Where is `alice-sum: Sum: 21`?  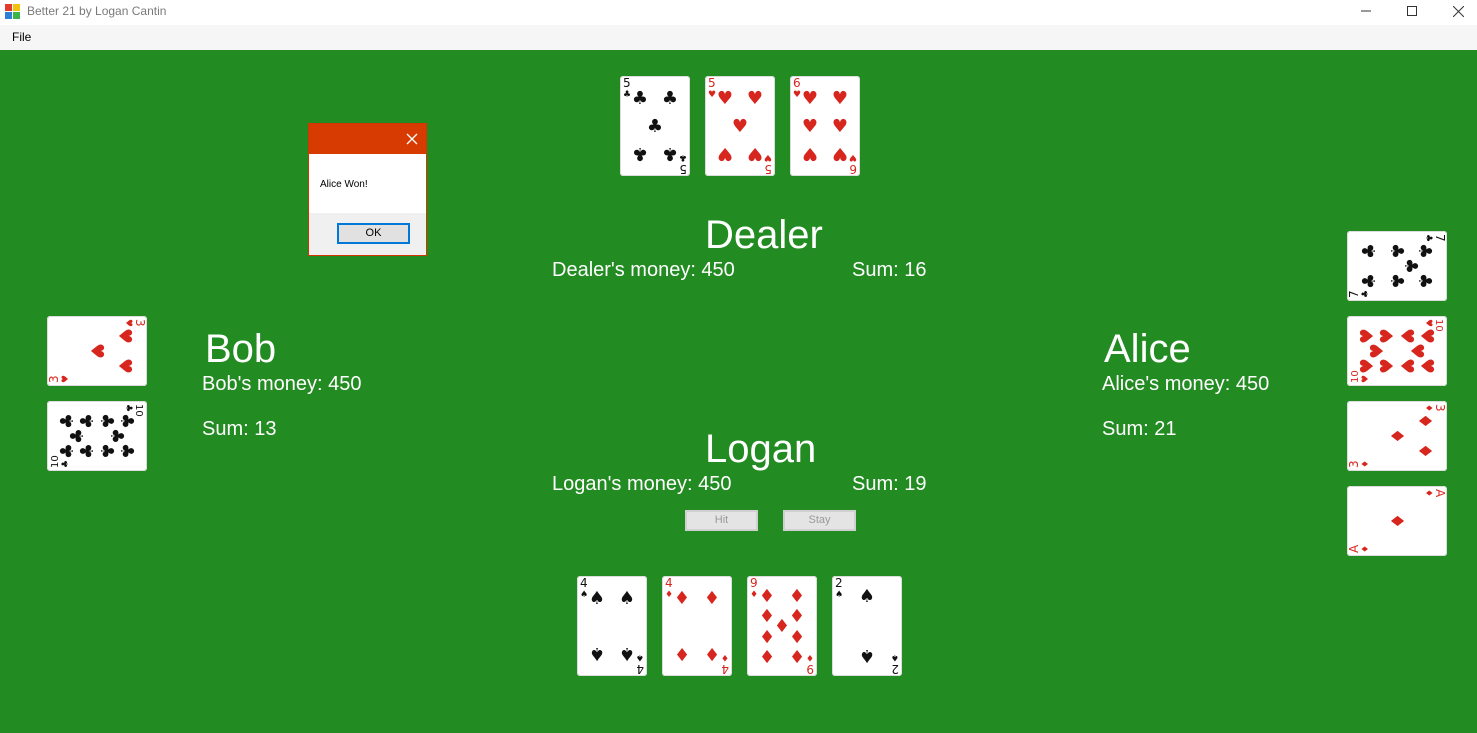 alice-sum: Sum: 21 is located at coordinates (1139, 429).